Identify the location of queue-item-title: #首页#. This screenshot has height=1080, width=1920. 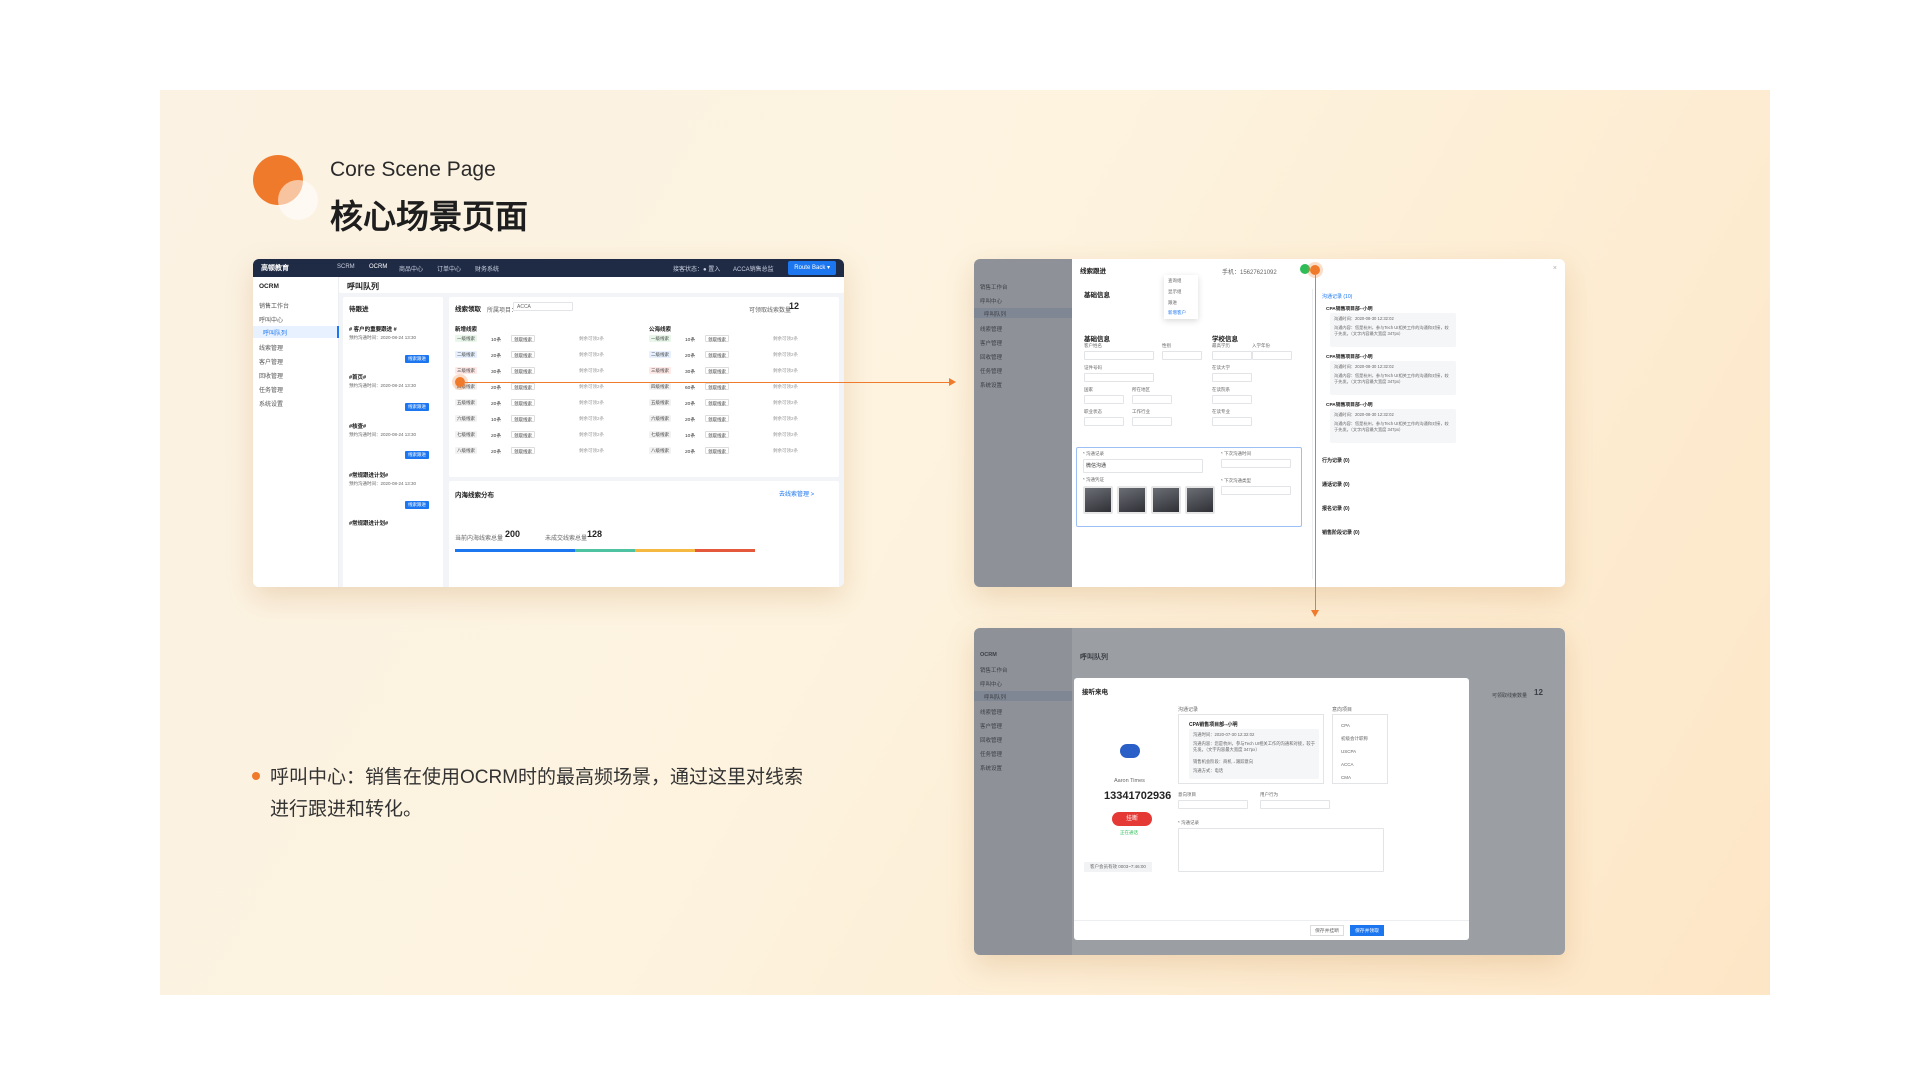
(357, 377).